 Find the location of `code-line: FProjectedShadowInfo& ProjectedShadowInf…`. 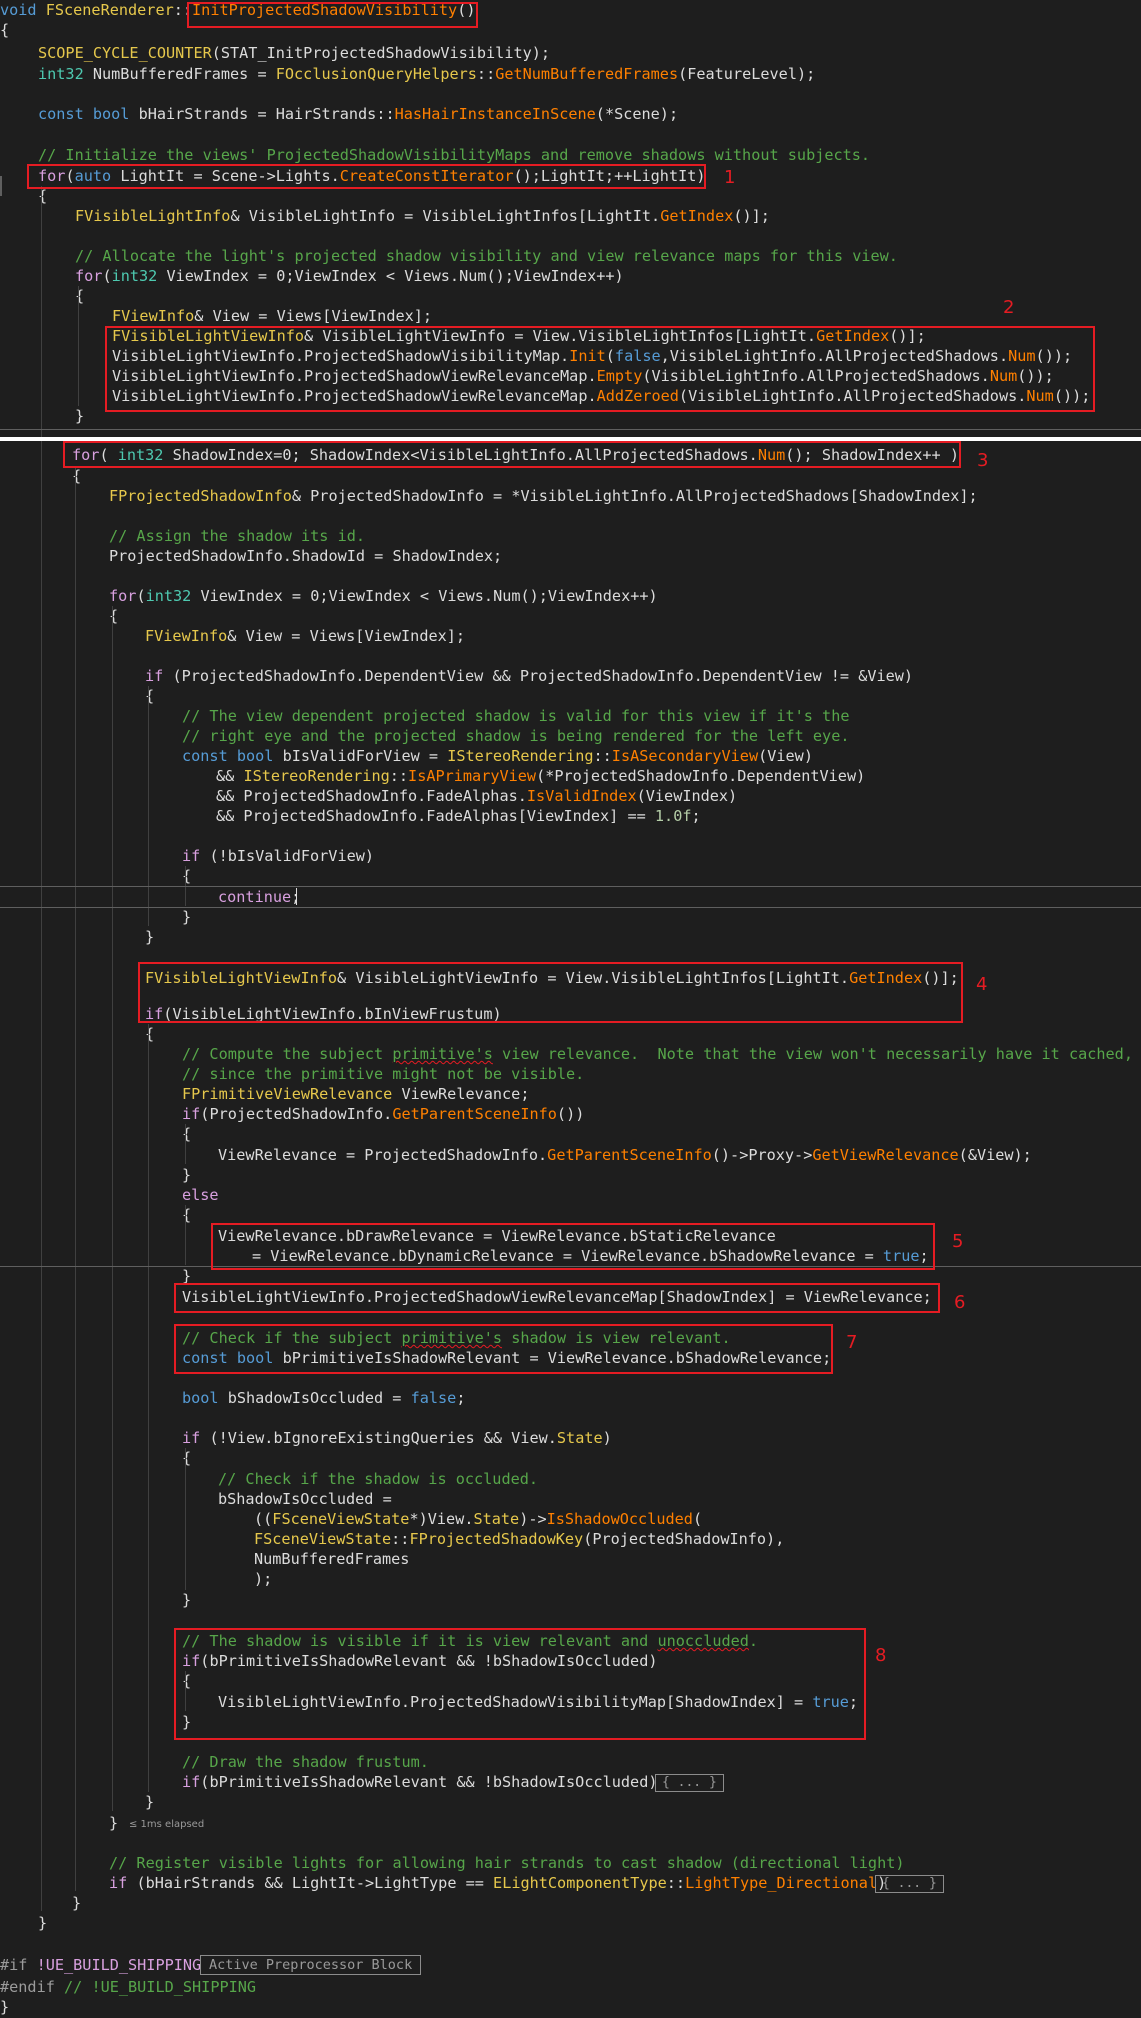

code-line: FProjectedShadowInfo& ProjectedShadowInf… is located at coordinates (543, 496).